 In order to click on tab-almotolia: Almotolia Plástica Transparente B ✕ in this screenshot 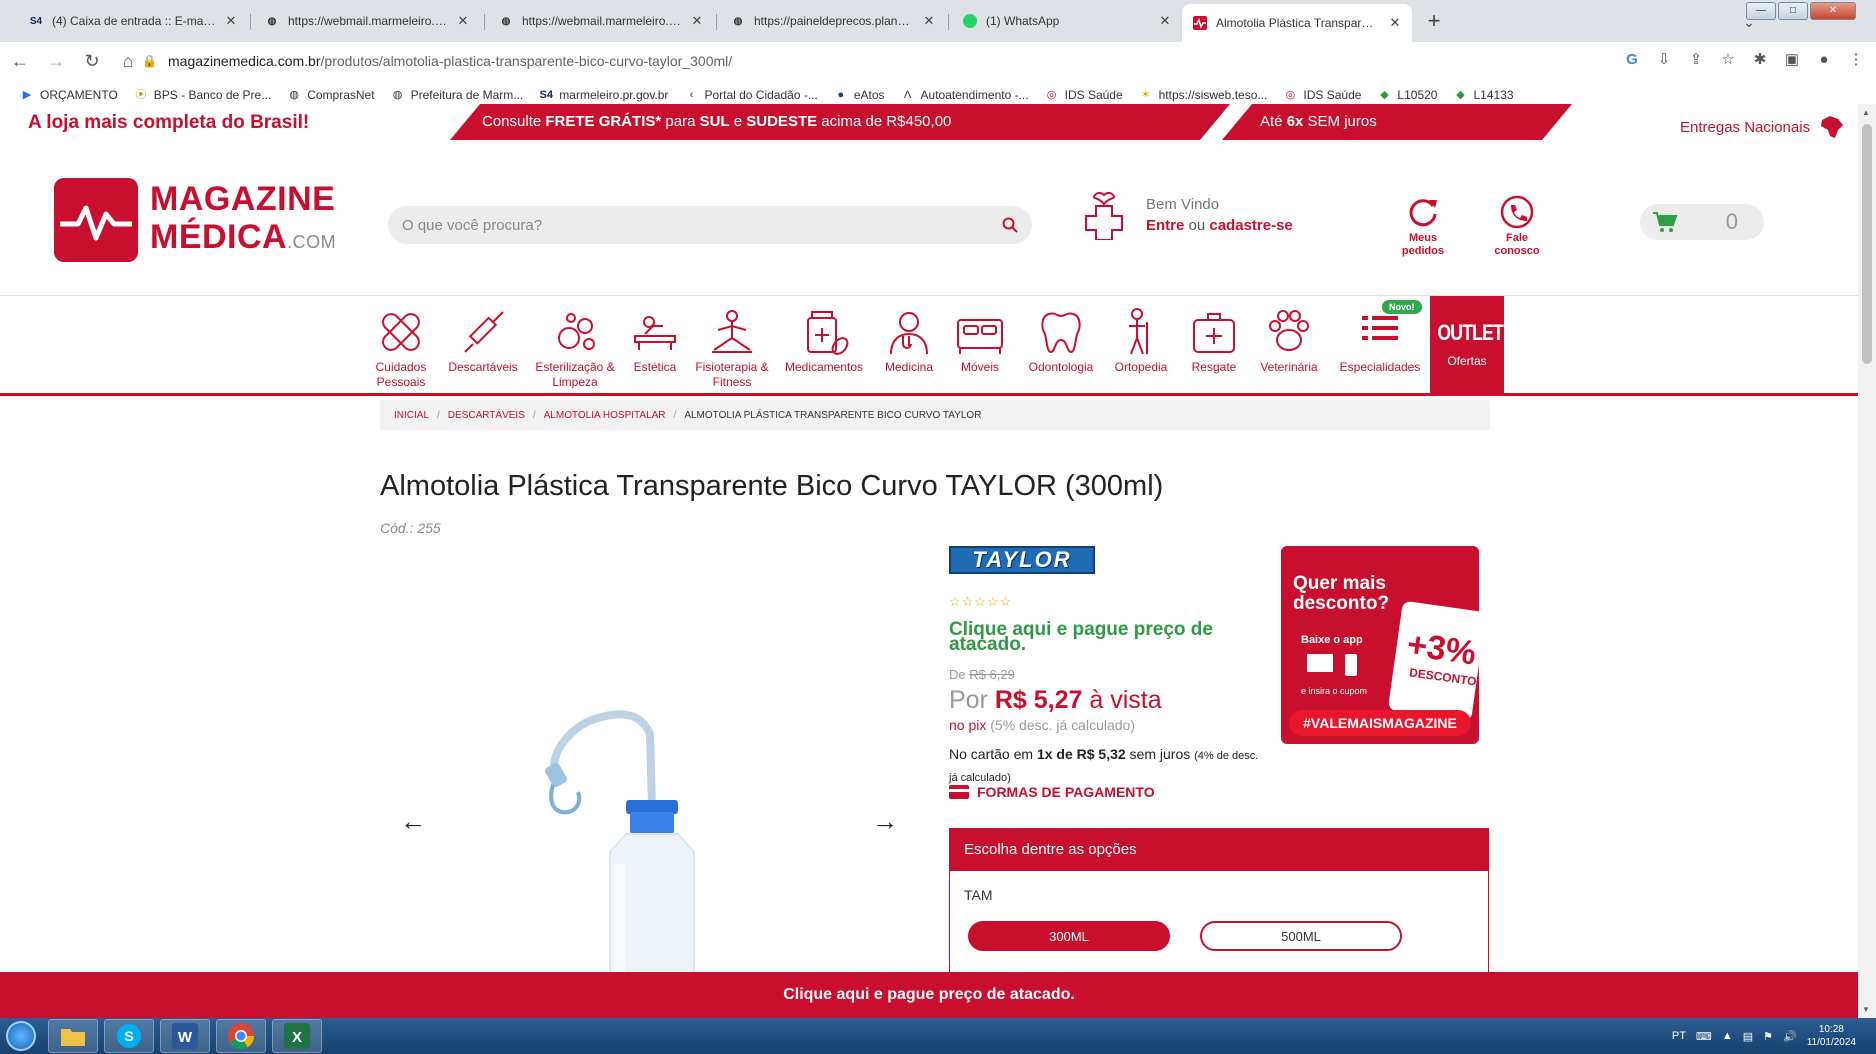, I will do `click(1297, 23)`.